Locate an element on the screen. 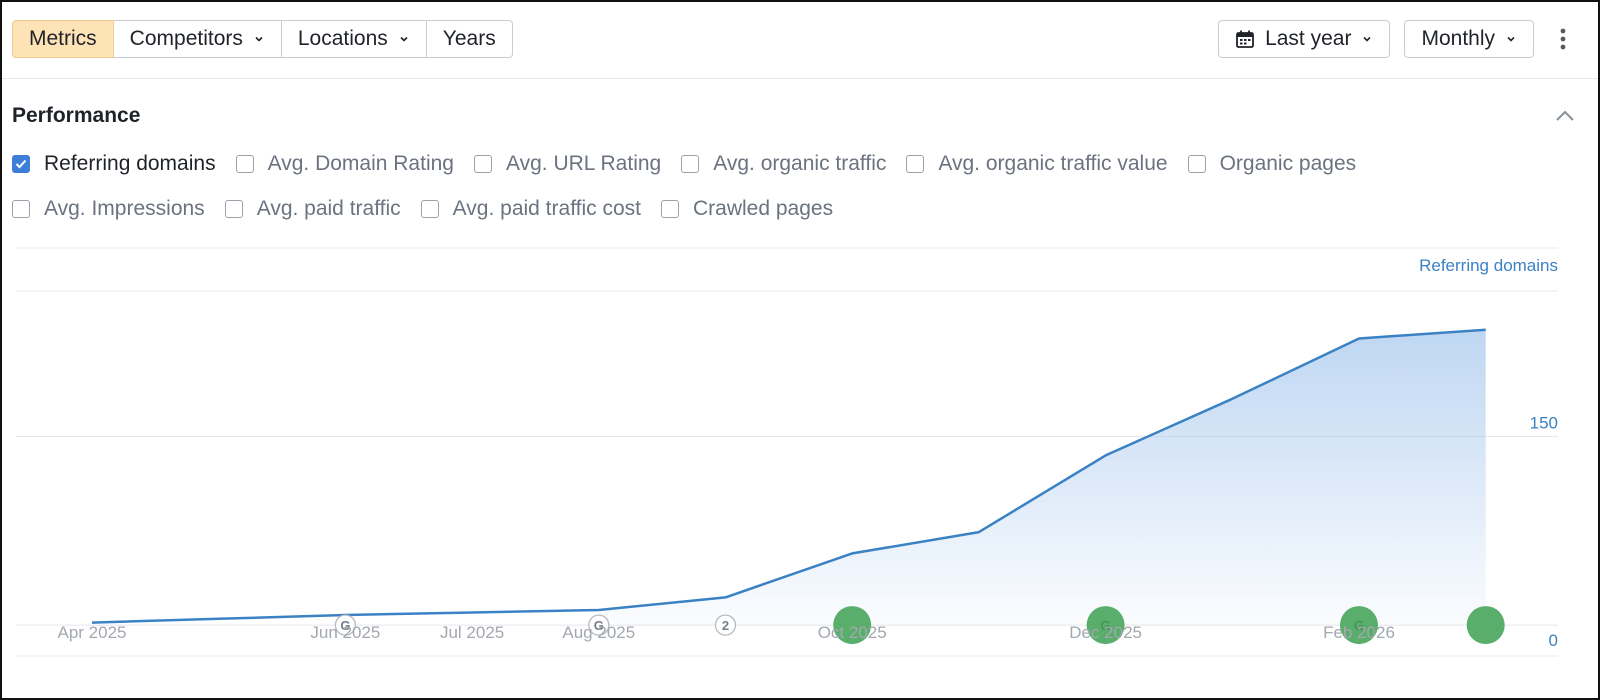  x-tick-label: Feb 2026 is located at coordinates (1359, 632).